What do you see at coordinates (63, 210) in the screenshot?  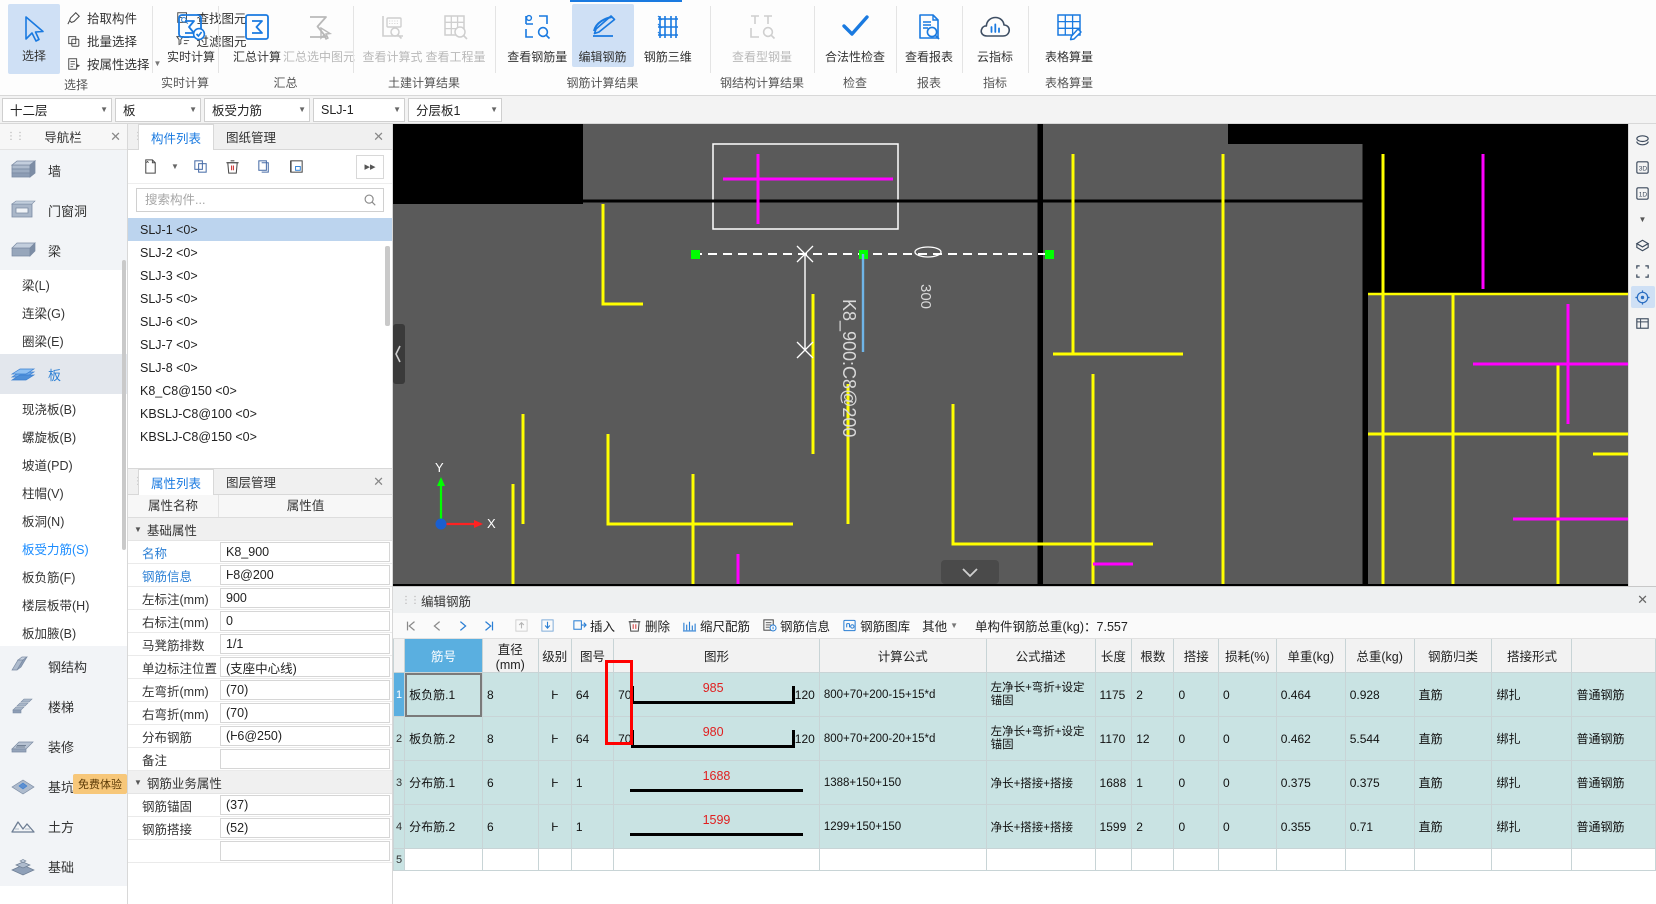 I see `sidebar-item-door-window: 门窗洞` at bounding box center [63, 210].